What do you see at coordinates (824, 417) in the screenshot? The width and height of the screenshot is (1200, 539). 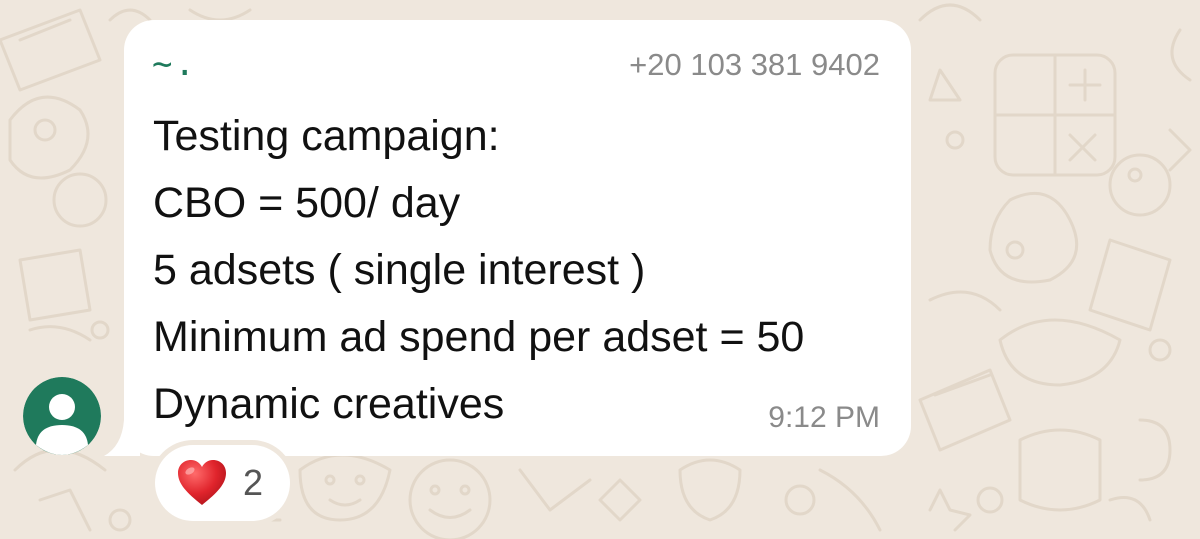 I see `message-timestamp: 9:12 PM` at bounding box center [824, 417].